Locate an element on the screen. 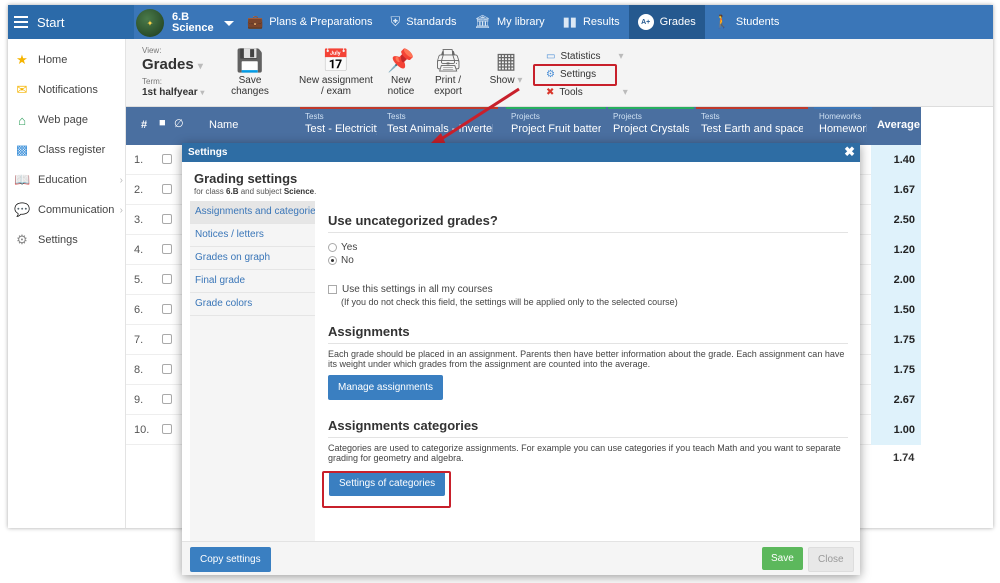 The image size is (1000, 583). save-changes-button: 💾 Save changes is located at coordinates (250, 72).